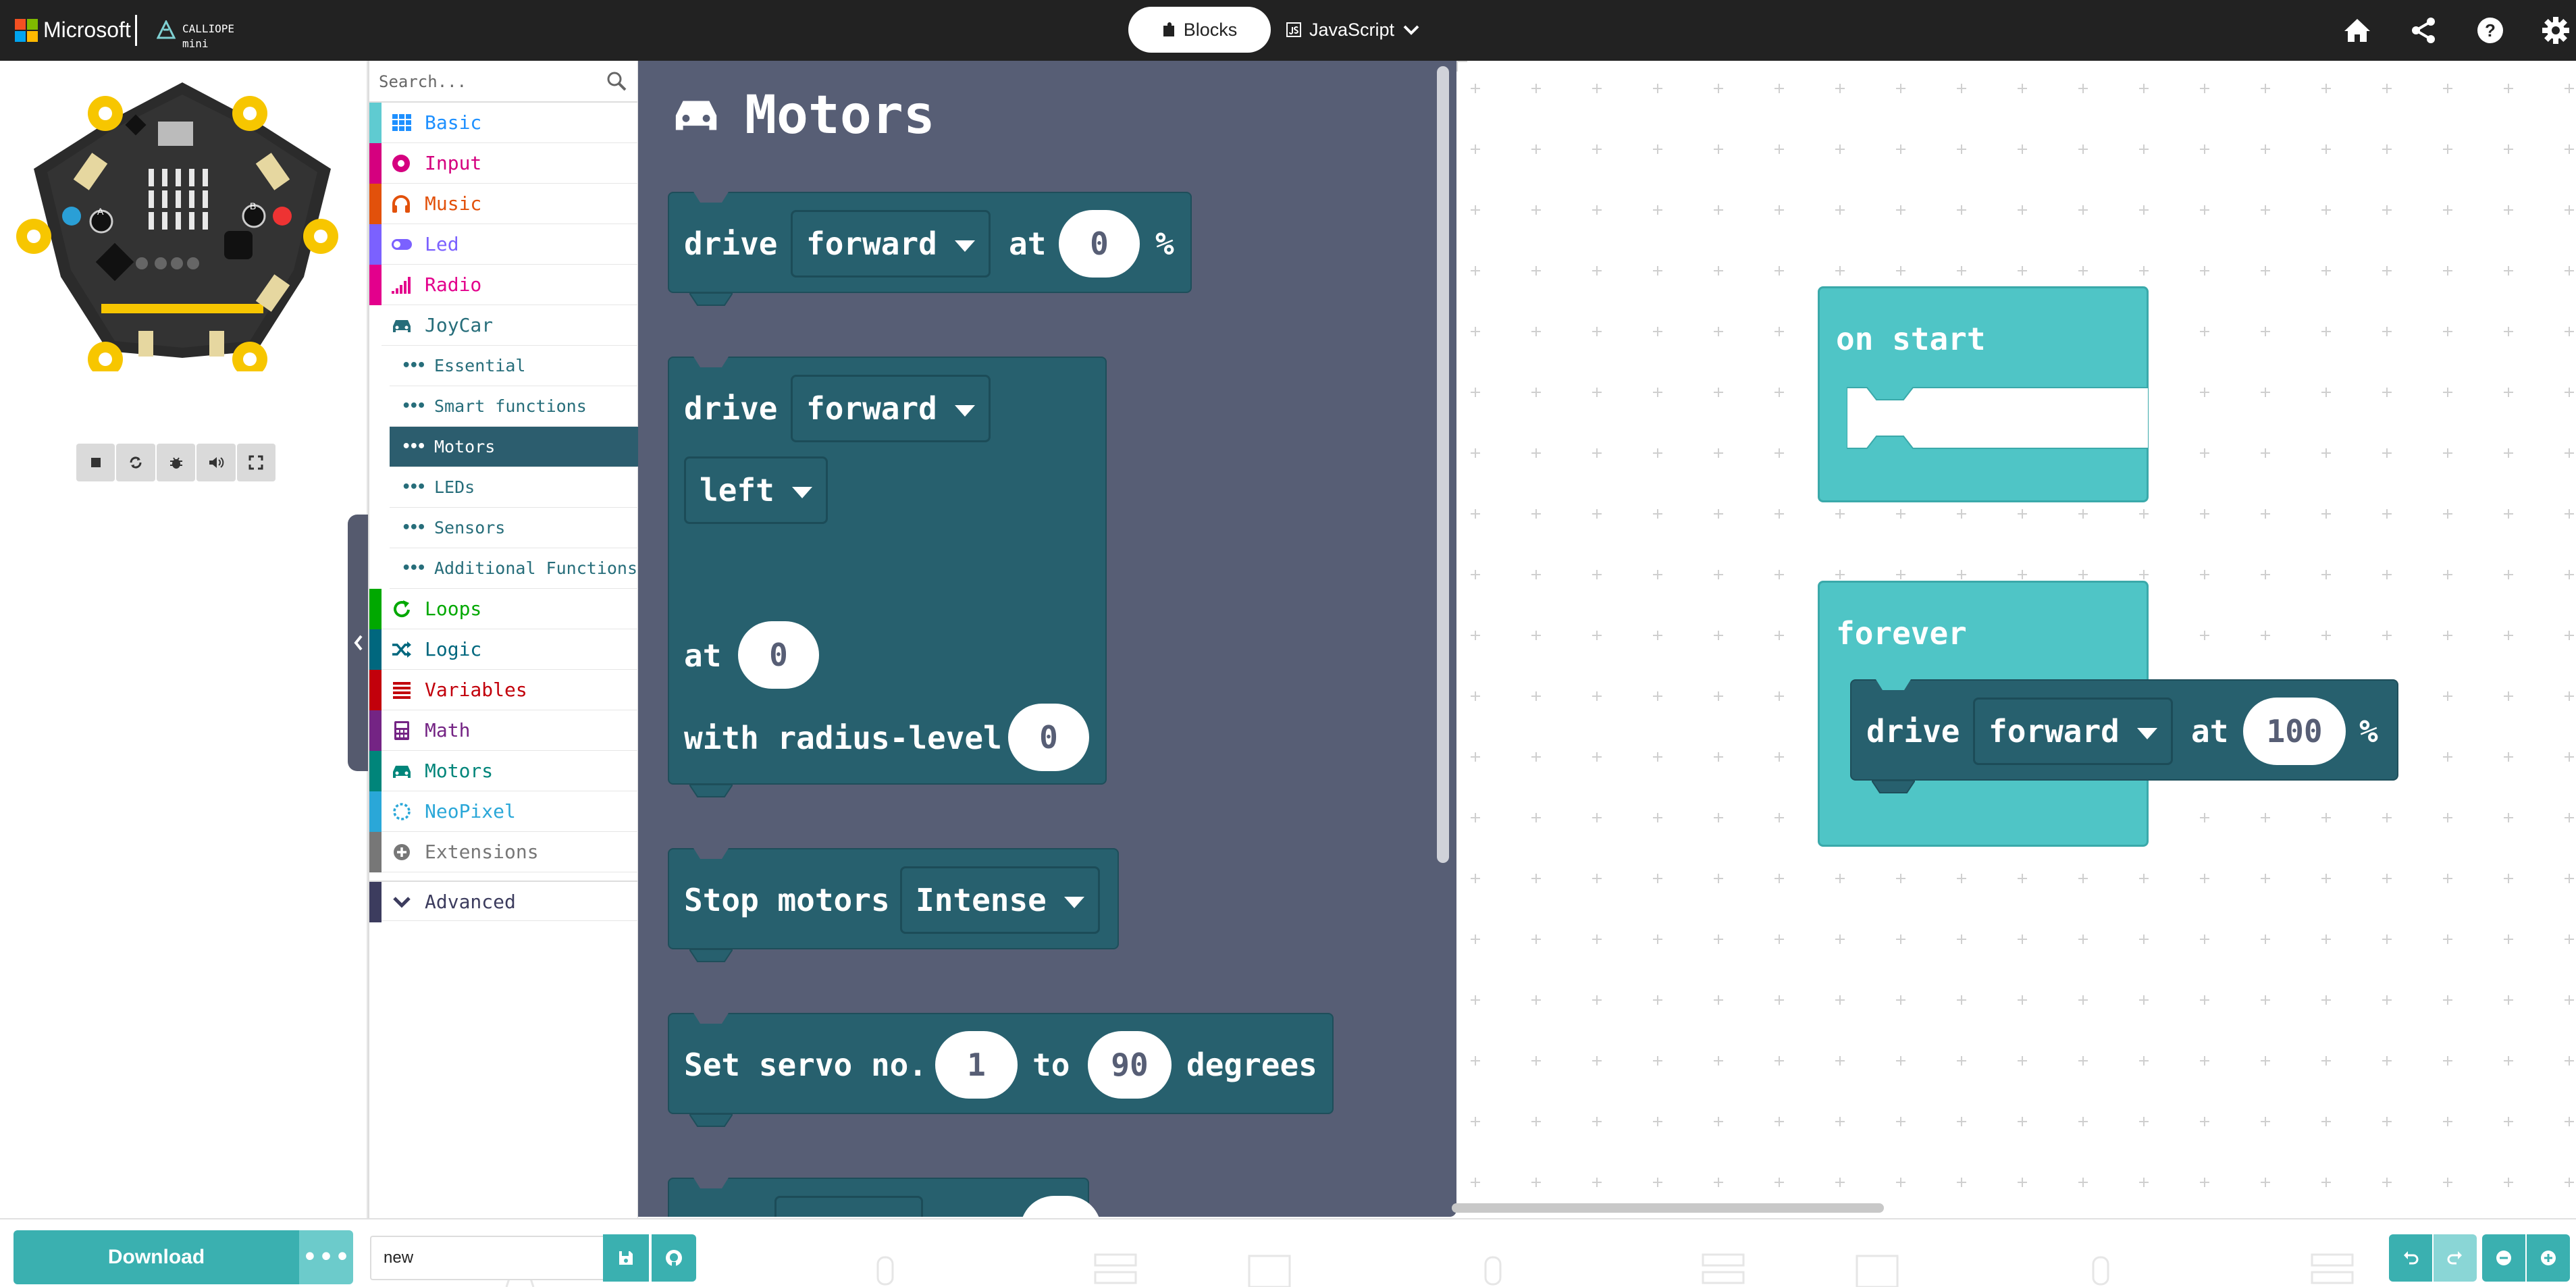  Describe the element at coordinates (454, 487) in the screenshot. I see `subcategory-label: LEDs` at that location.